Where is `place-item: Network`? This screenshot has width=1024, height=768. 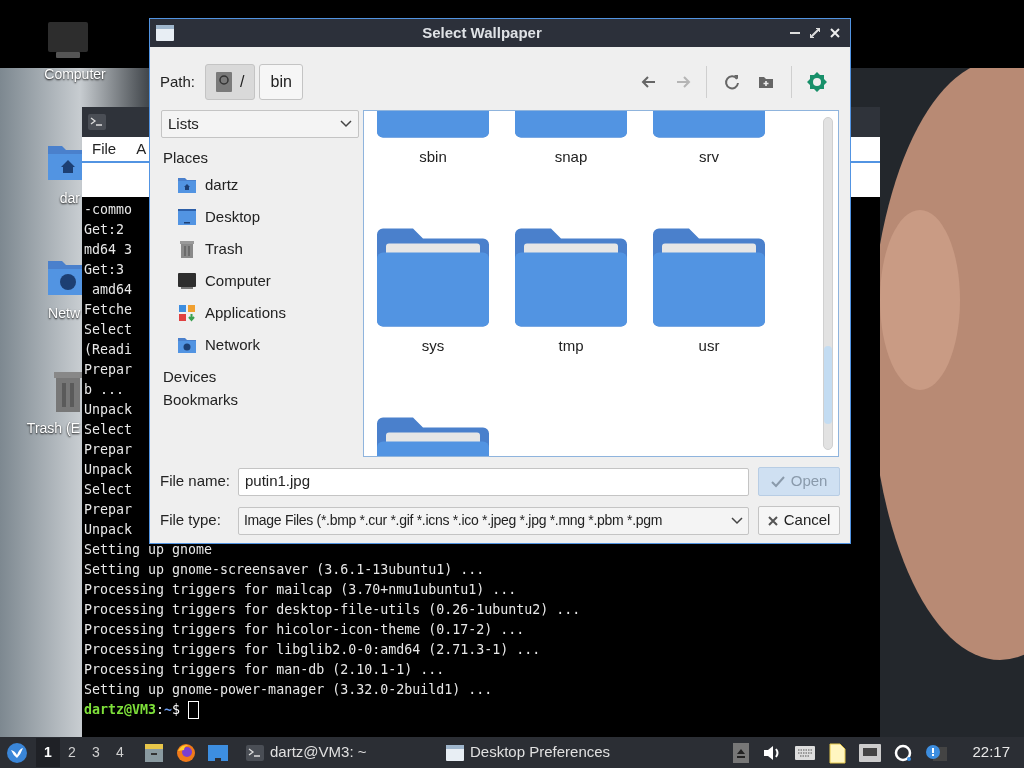 place-item: Network is located at coordinates (260, 345).